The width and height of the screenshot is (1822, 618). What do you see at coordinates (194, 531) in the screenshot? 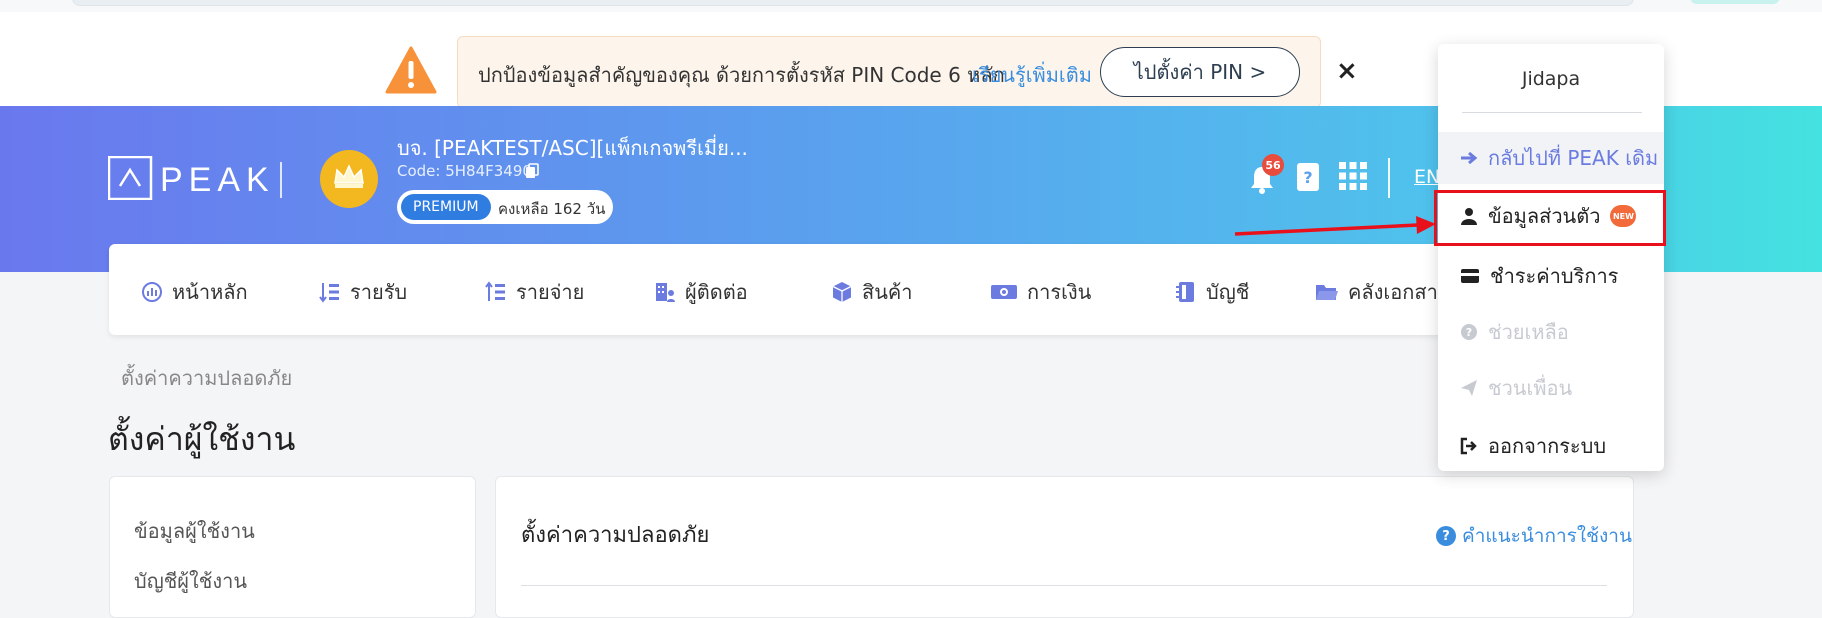
I see `sidebar-item-user-info: ข้อมูลผู้ใช้งาน` at bounding box center [194, 531].